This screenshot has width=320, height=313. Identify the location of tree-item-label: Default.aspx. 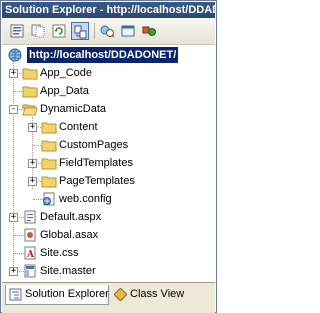
(71, 217).